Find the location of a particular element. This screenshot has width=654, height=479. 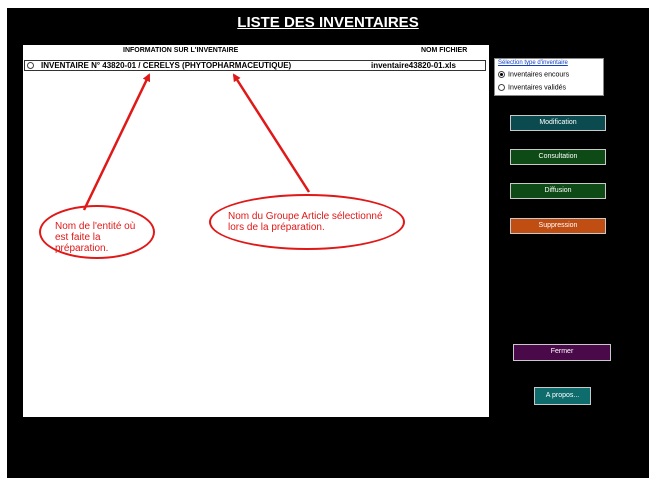

option-inventaires-encours: Inventaires encours is located at coordinates (533, 74).